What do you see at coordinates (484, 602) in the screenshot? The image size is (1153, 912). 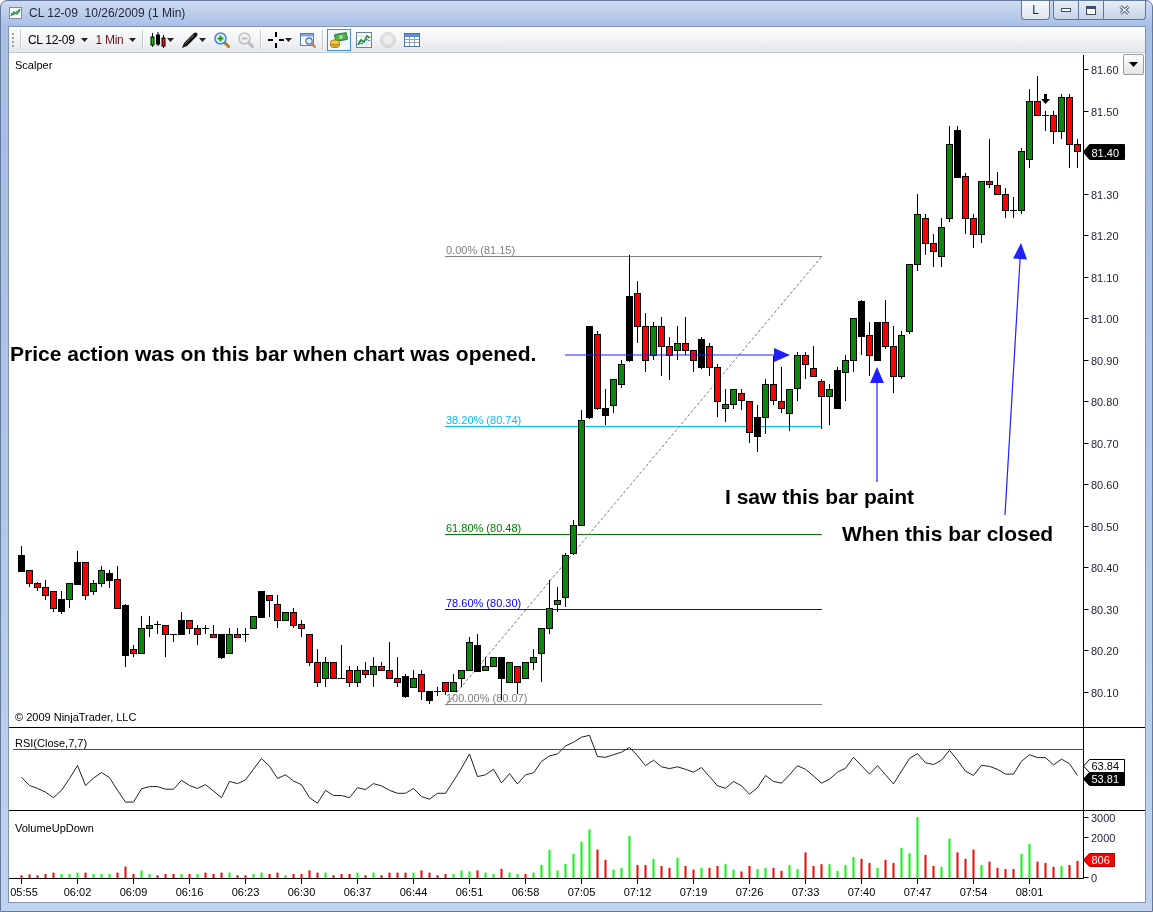 I see `fibonacci-label: 78.60% (80.30)` at bounding box center [484, 602].